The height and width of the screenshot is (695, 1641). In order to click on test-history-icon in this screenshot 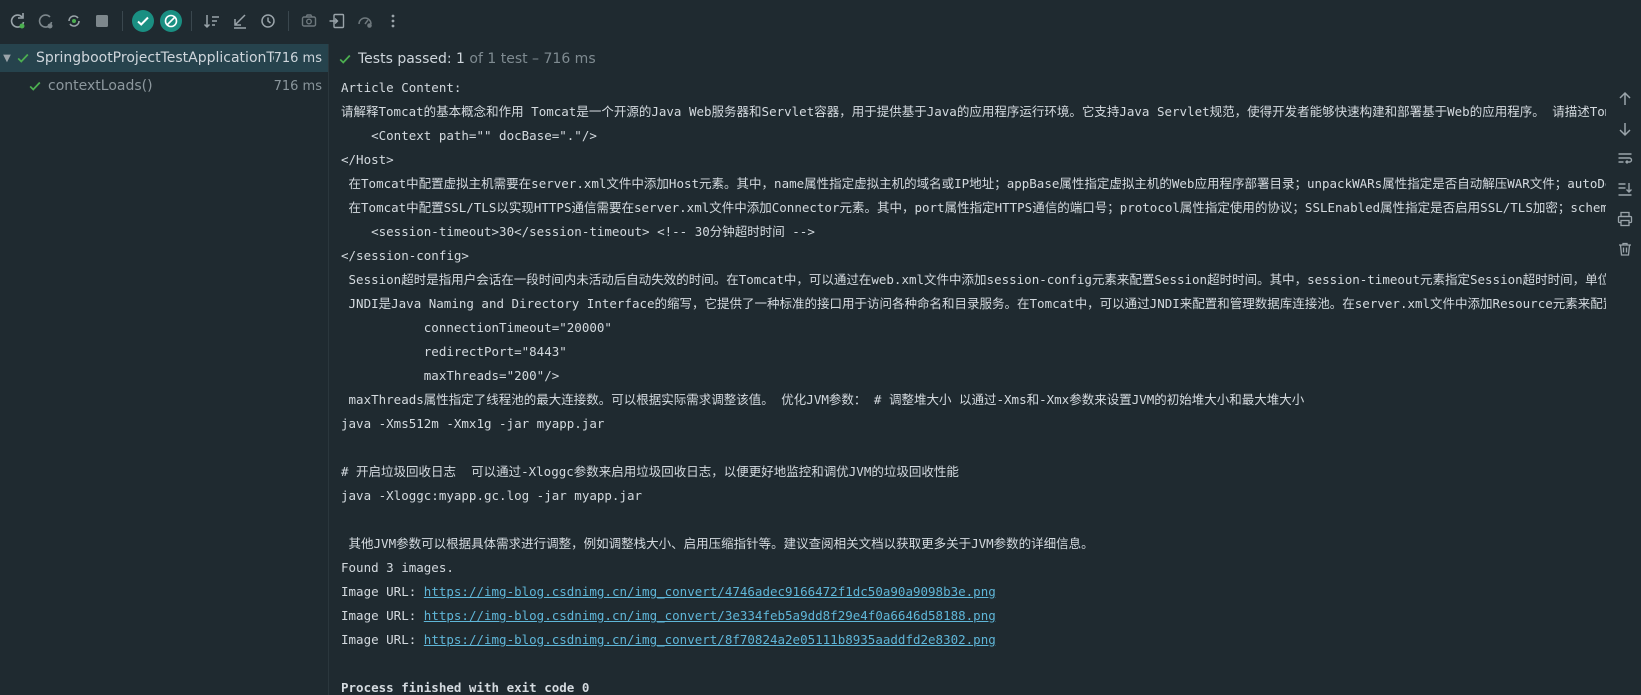, I will do `click(268, 21)`.